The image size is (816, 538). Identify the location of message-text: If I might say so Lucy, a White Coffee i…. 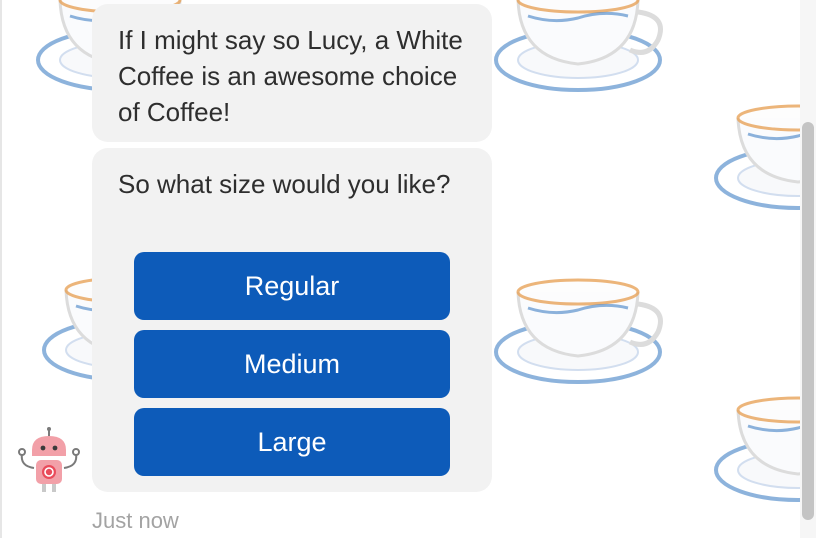
(290, 76).